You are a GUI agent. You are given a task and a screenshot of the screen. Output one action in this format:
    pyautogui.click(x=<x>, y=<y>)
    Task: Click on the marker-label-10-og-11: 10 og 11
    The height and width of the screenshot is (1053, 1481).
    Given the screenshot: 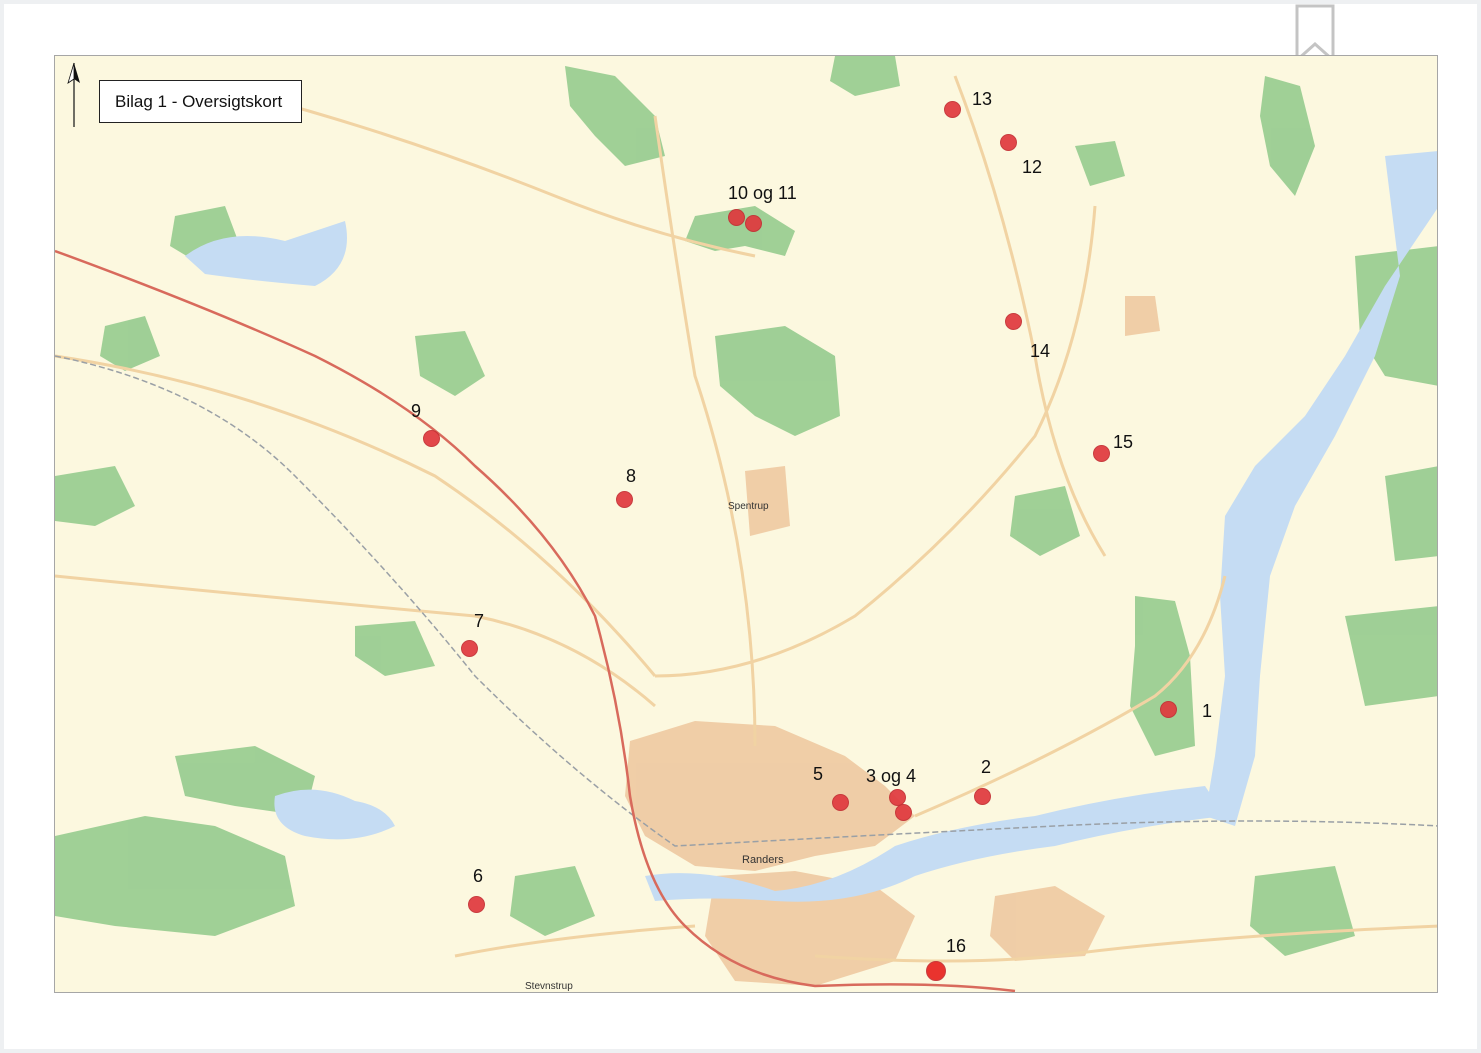 What is the action you would take?
    pyautogui.click(x=762, y=193)
    